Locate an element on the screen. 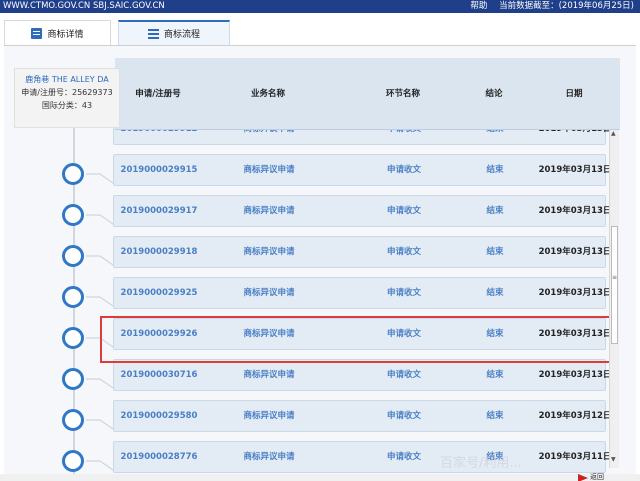  registration-number: 申请/注册号：25629373 is located at coordinates (67, 92).